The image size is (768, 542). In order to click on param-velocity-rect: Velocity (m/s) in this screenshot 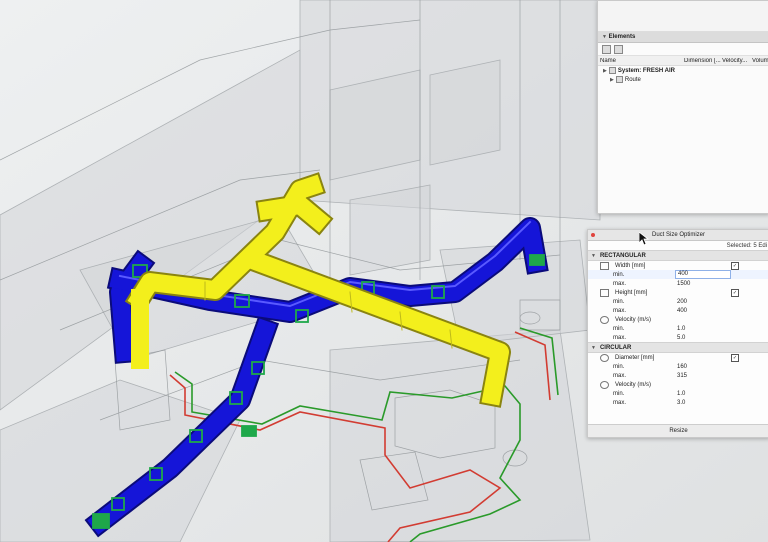, I will do `click(678, 319)`.